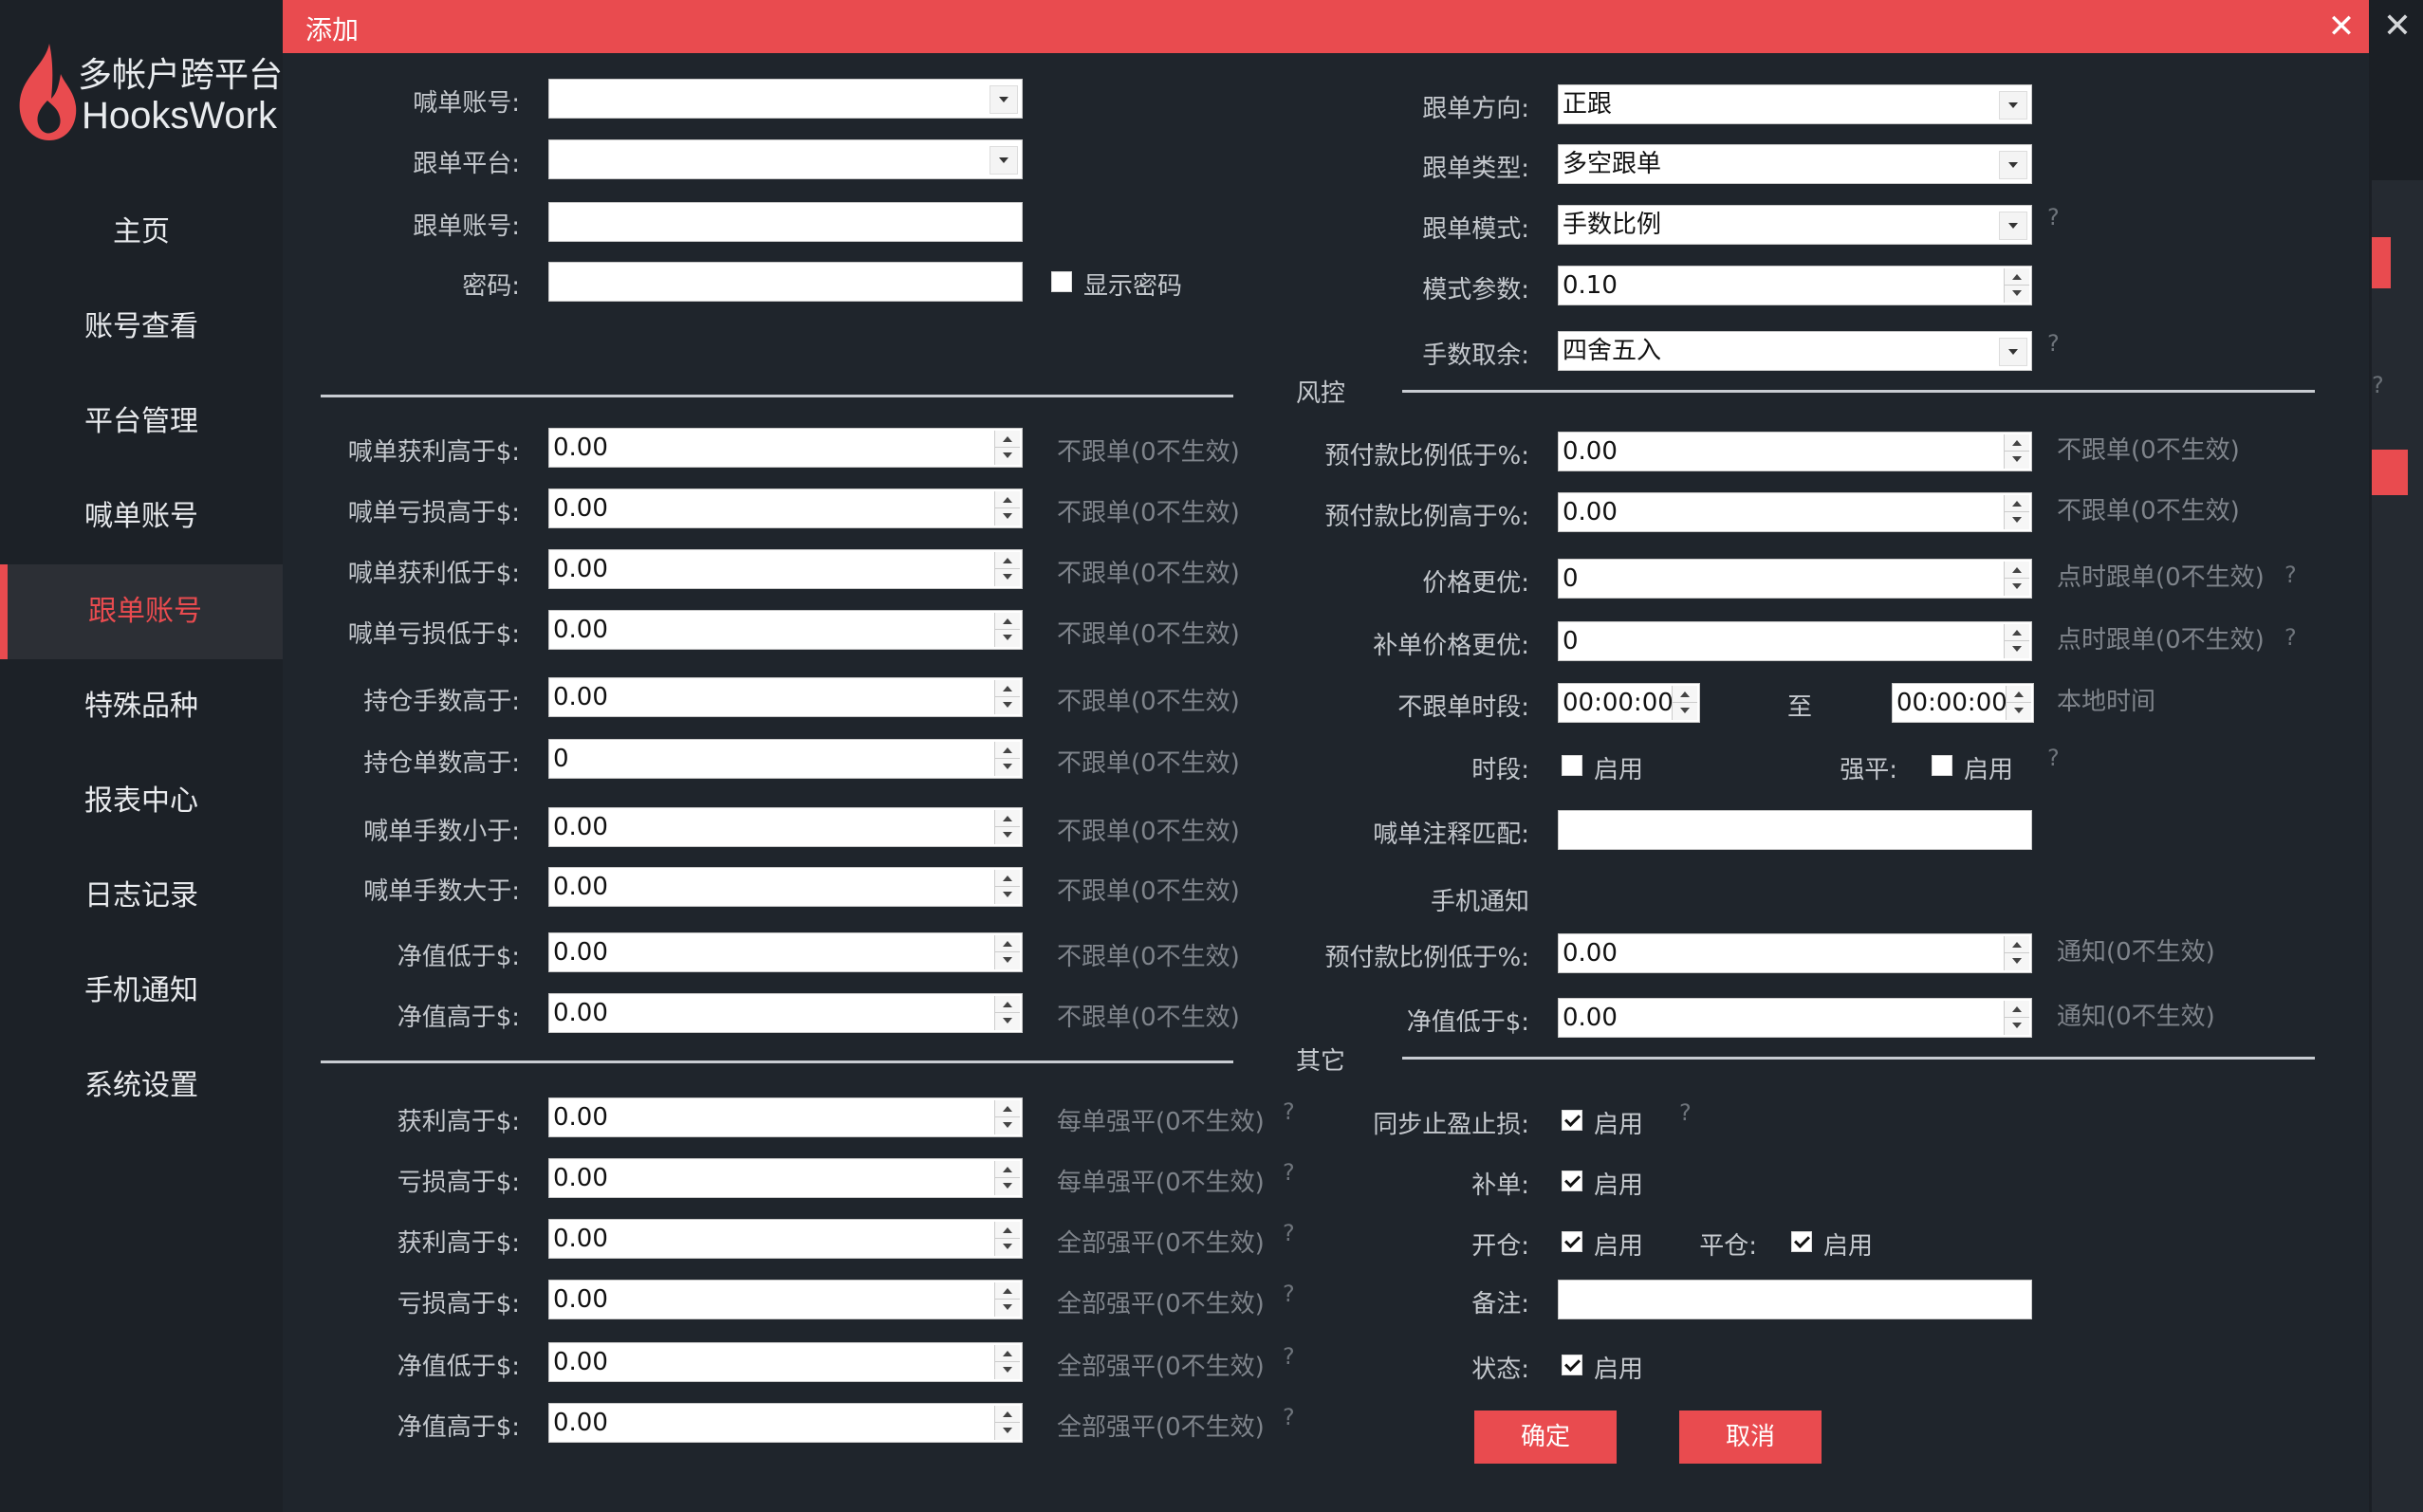  I want to click on open-position-checkbox, so click(1572, 1241).